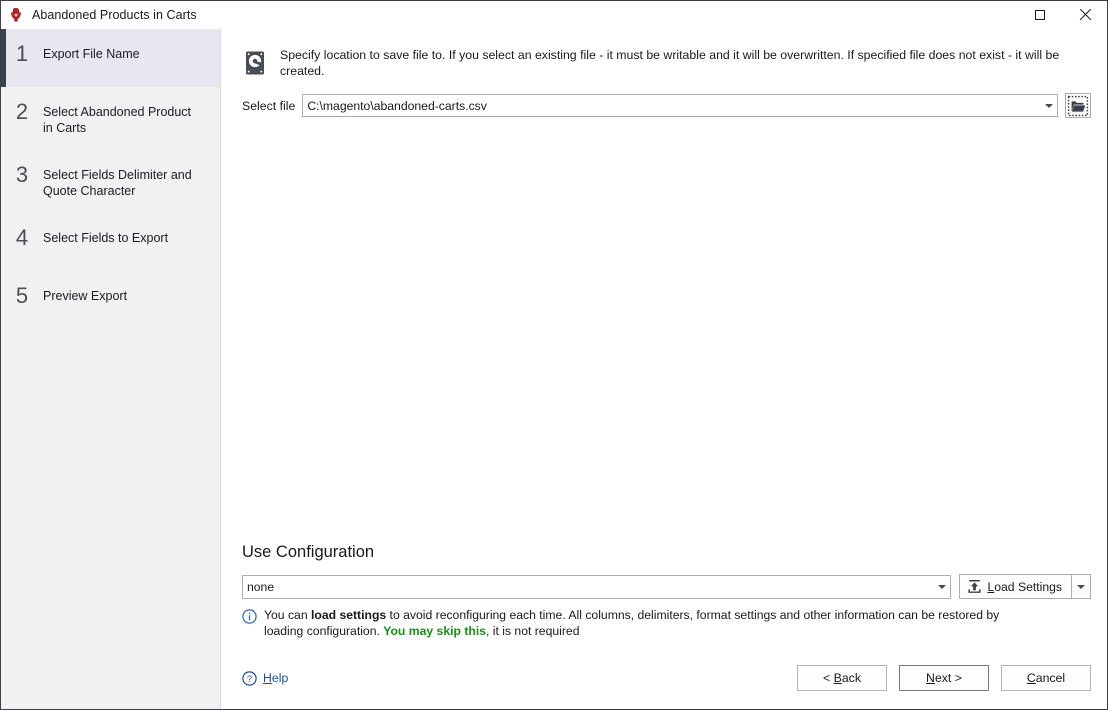 The height and width of the screenshot is (710, 1108). What do you see at coordinates (671, 106) in the screenshot?
I see `select-file-value: C:\magento\abandoned-carts.csv` at bounding box center [671, 106].